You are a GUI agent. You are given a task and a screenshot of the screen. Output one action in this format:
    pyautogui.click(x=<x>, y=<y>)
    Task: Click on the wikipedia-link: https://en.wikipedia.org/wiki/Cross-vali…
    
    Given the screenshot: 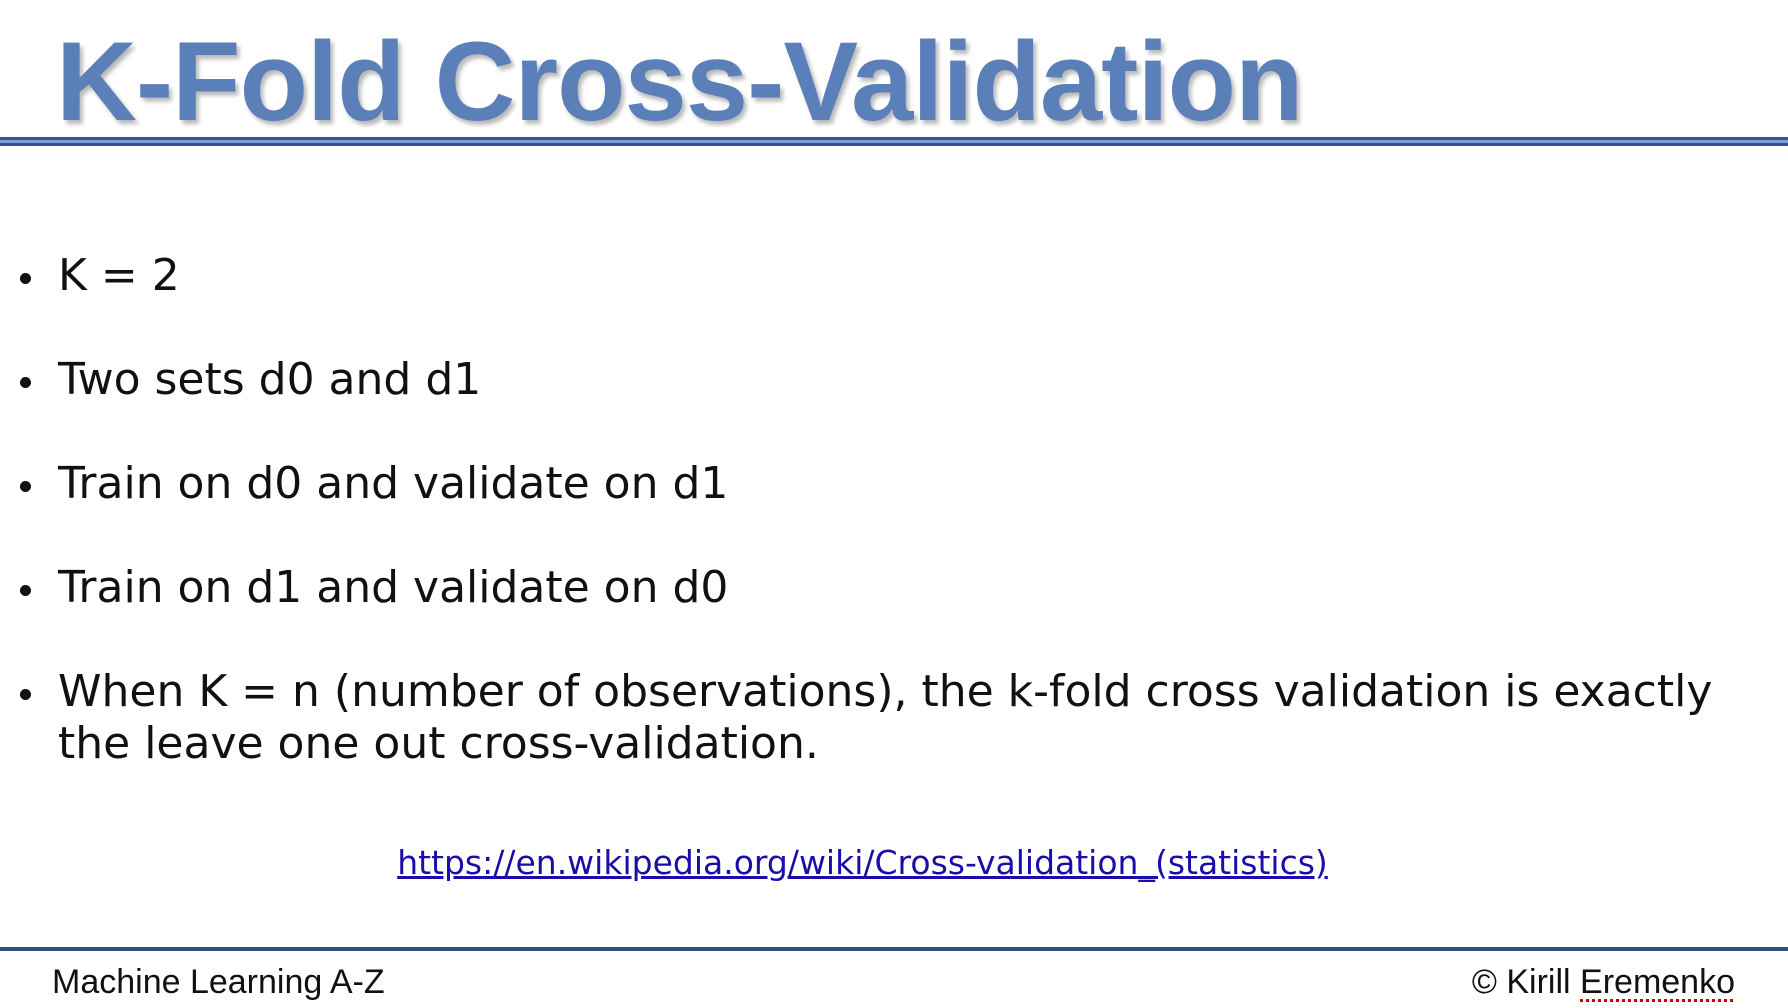 What is the action you would take?
    pyautogui.click(x=862, y=862)
    